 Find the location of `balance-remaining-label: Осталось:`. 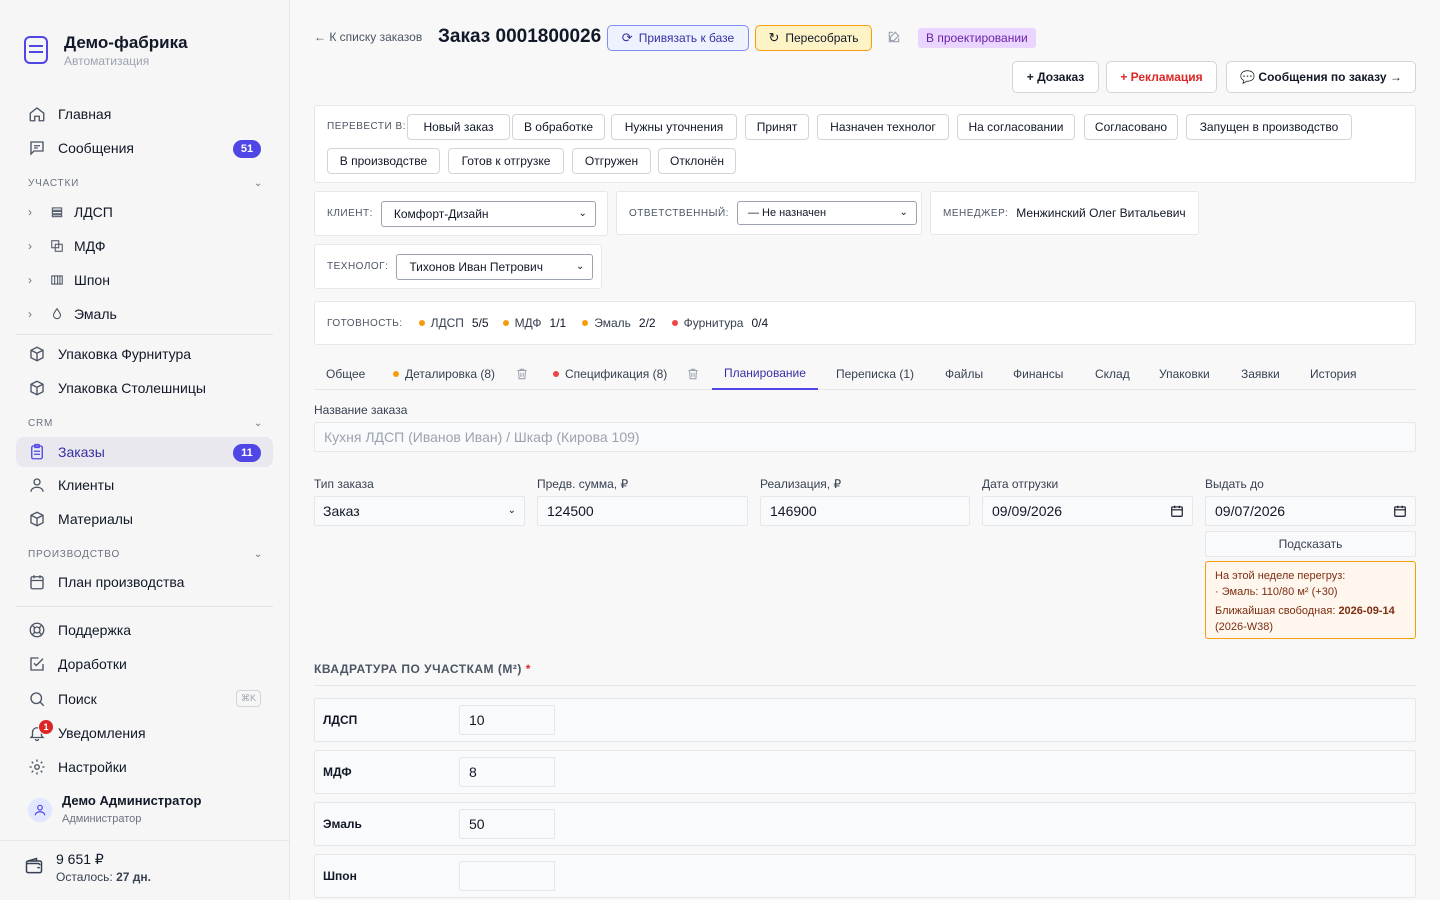

balance-remaining-label: Осталось: is located at coordinates (84, 877).